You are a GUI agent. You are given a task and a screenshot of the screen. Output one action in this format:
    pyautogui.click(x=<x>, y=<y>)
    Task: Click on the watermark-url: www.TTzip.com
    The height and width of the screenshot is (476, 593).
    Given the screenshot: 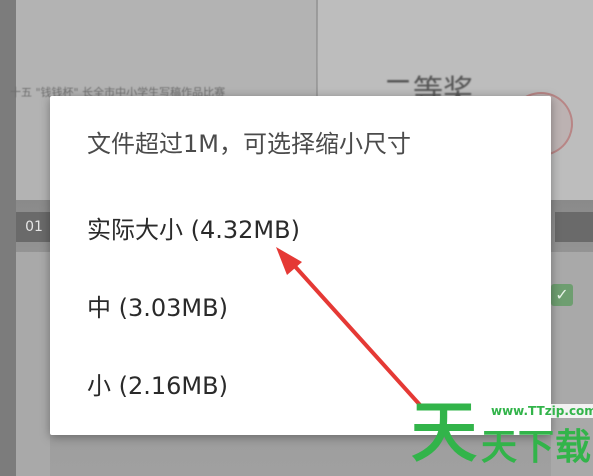 What is the action you would take?
    pyautogui.click(x=540, y=411)
    